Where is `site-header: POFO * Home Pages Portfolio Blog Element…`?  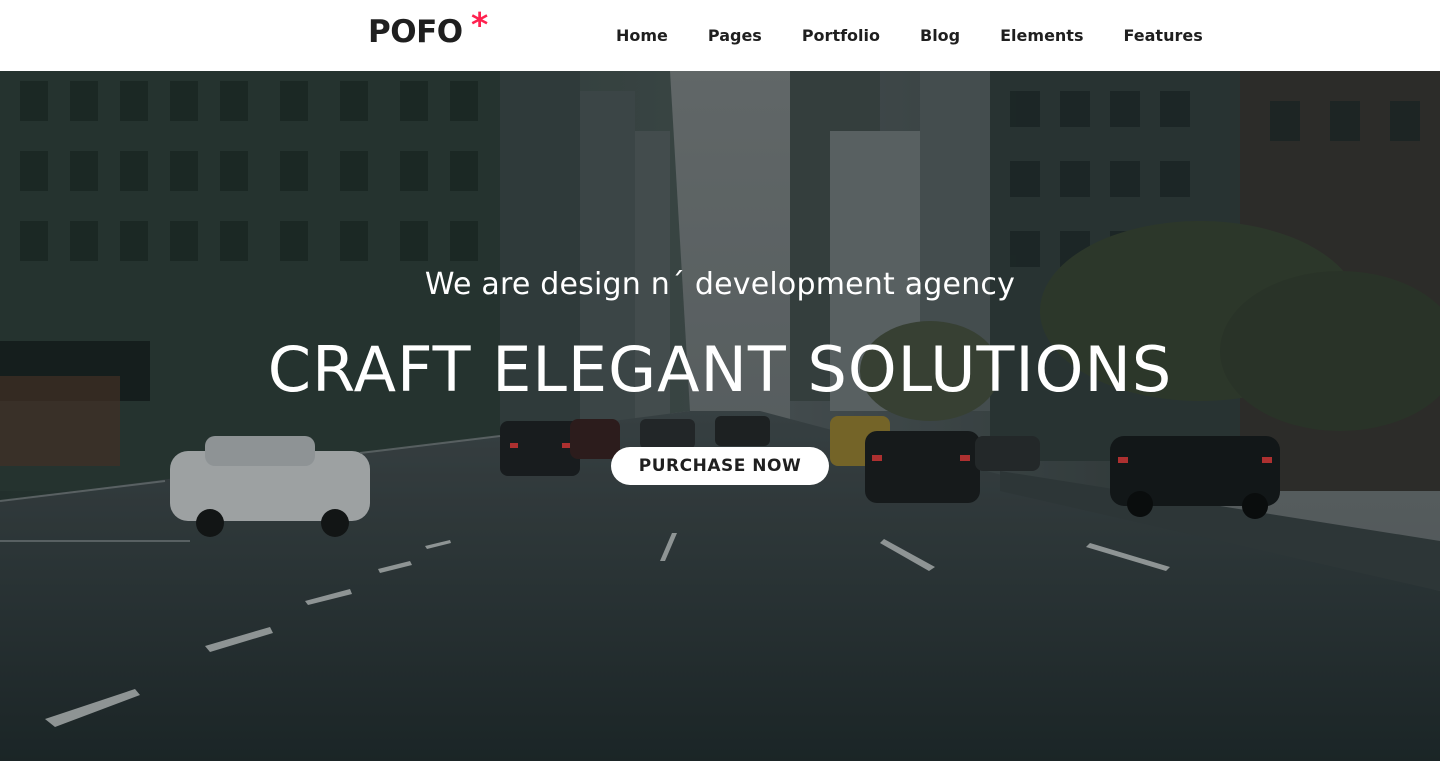
site-header: POFO * Home Pages Portfolio Blog Element… is located at coordinates (720, 35).